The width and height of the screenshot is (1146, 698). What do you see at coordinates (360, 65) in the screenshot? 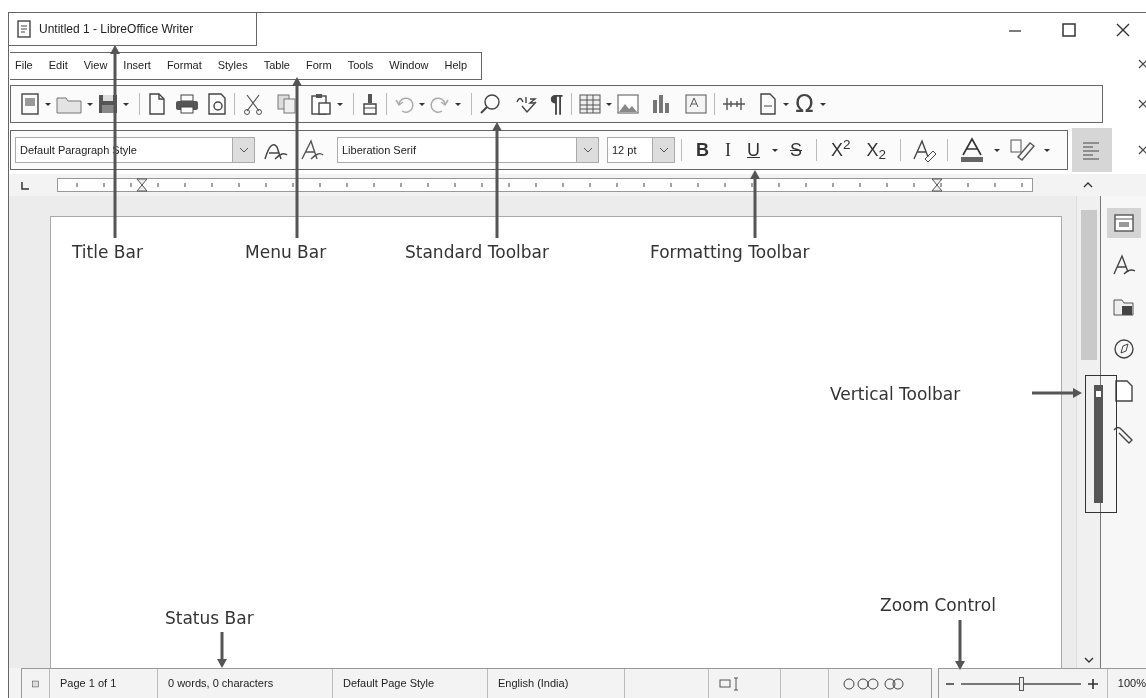
I see `menu-item: Tools` at bounding box center [360, 65].